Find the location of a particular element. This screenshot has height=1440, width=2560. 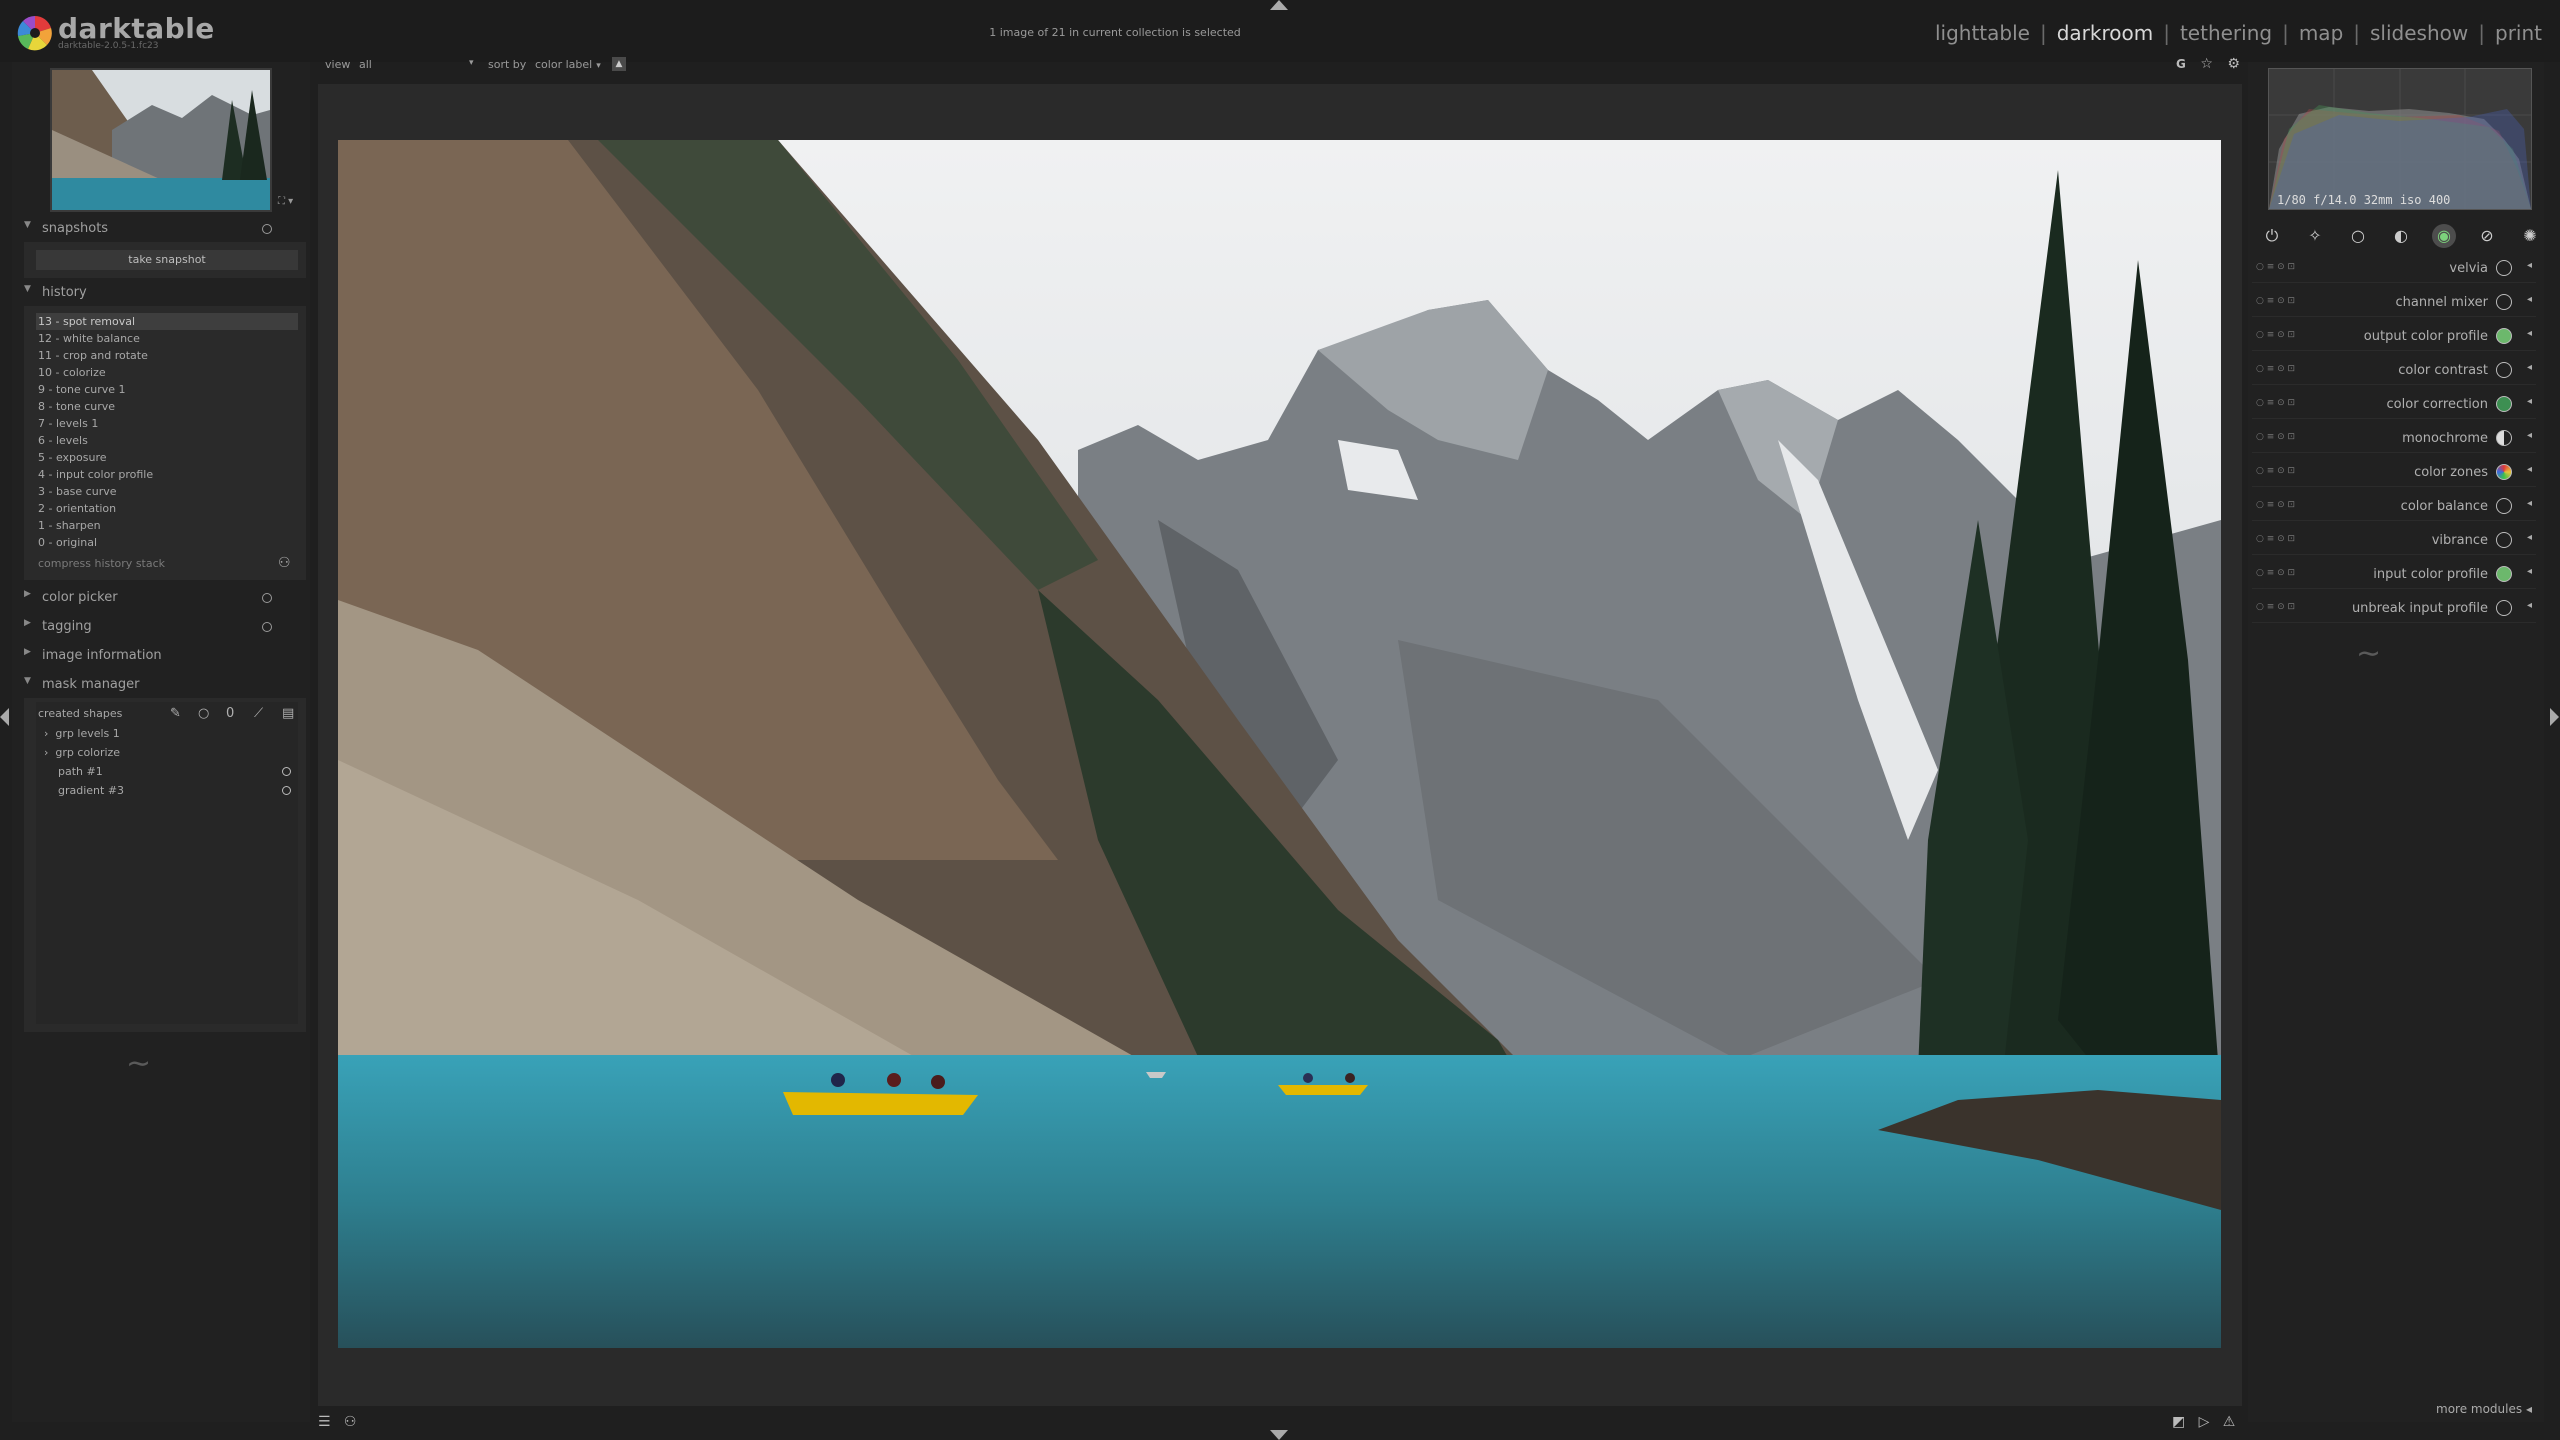

history-item: 2 - orientation is located at coordinates (167, 508).